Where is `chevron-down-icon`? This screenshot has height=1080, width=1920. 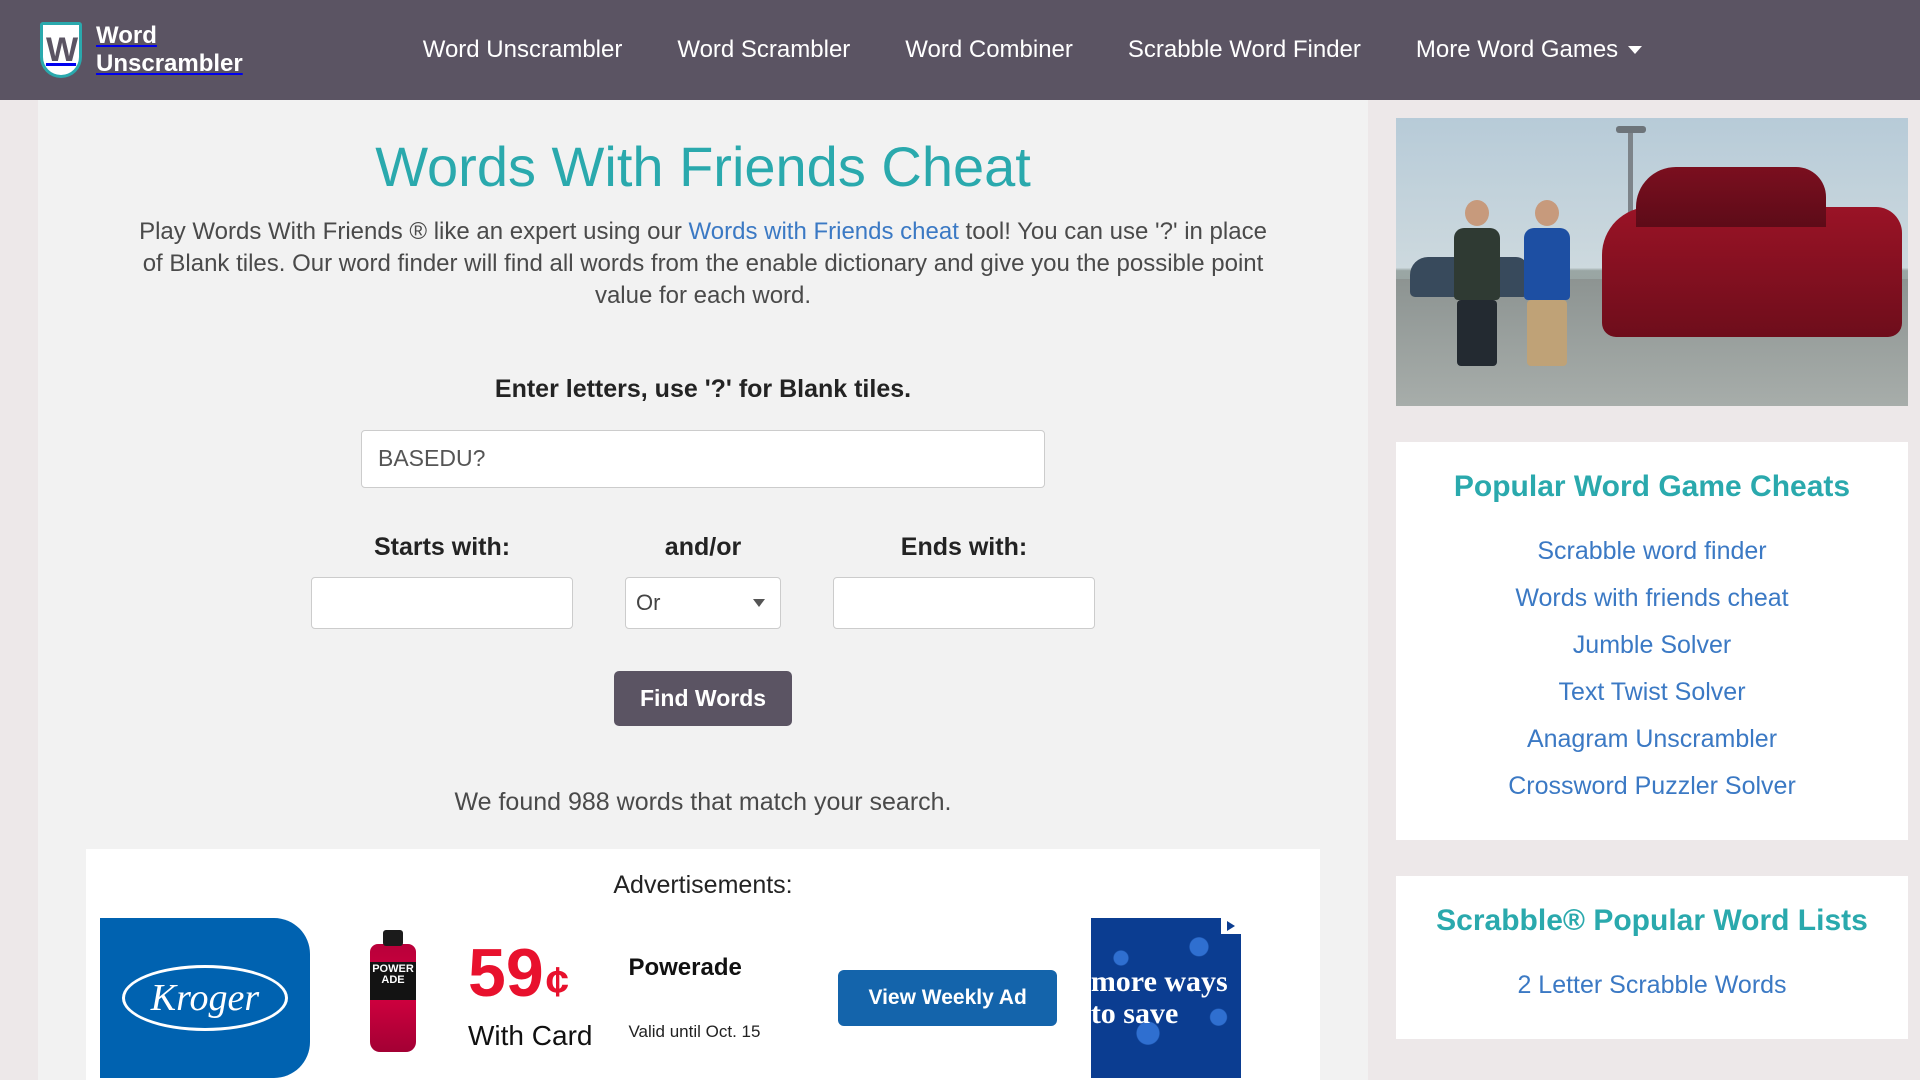 chevron-down-icon is located at coordinates (1635, 50).